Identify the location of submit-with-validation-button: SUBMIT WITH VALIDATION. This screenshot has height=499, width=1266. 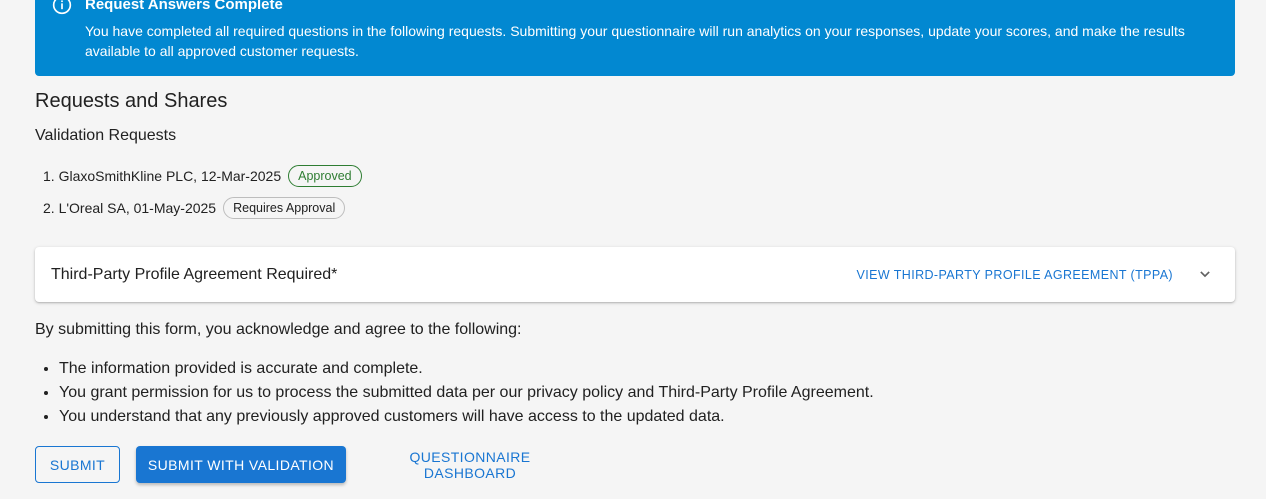
(241, 464).